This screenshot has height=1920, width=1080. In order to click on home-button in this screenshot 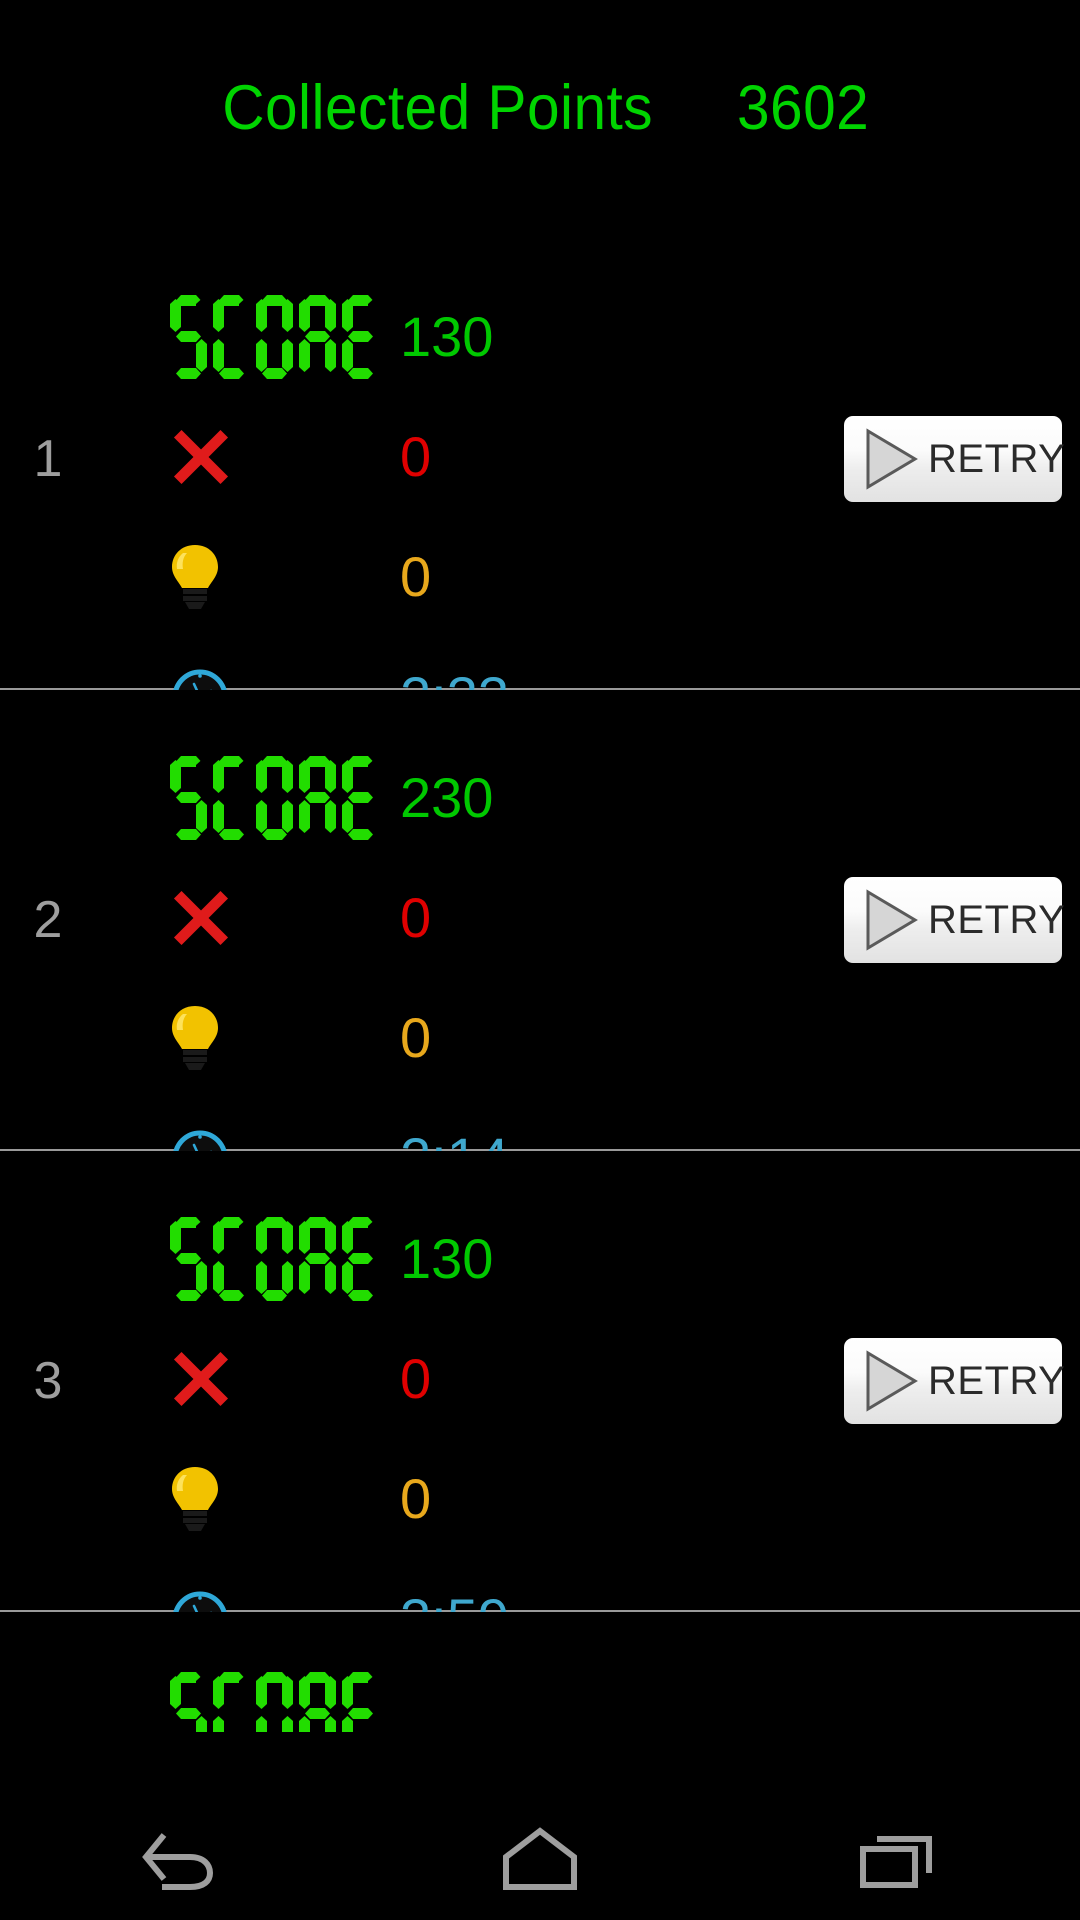, I will do `click(540, 1860)`.